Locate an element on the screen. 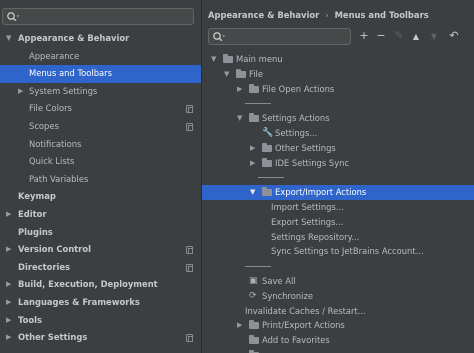 The image size is (474, 353). tree-node: ▼ File is located at coordinates (338, 74).